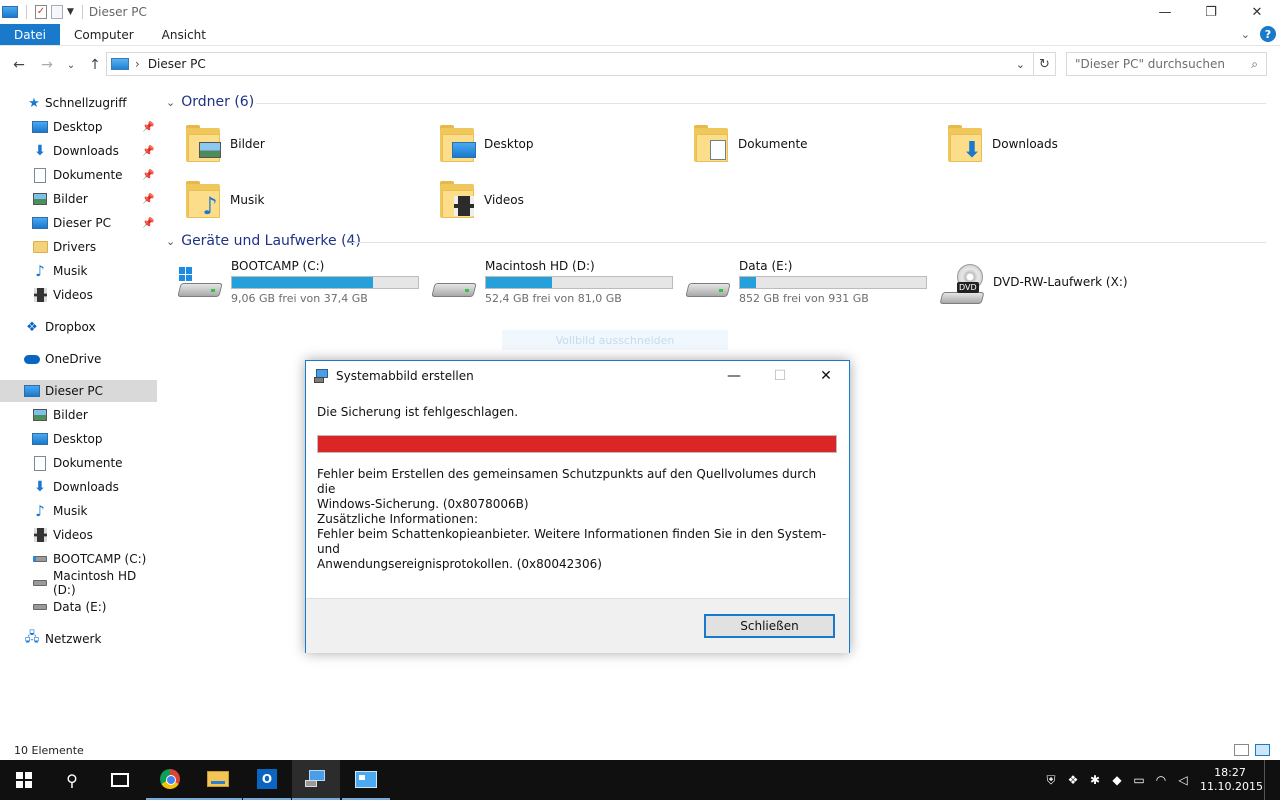 The height and width of the screenshot is (800, 1280). Describe the element at coordinates (1040, 288) in the screenshot. I see `drive-dvd-rw: DVD DVD-RW-Laufwerk (X:)` at that location.